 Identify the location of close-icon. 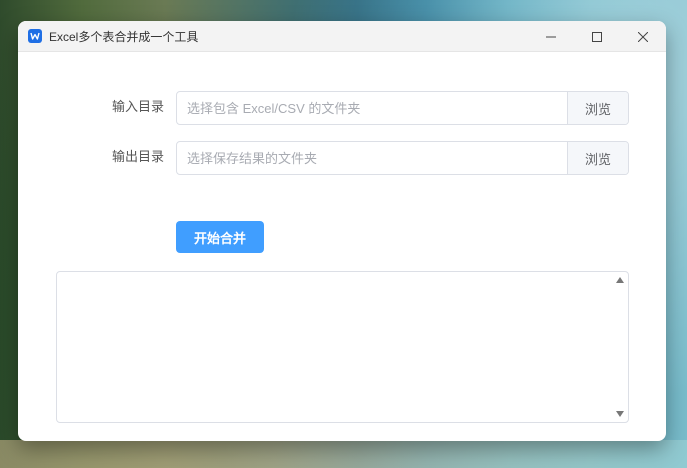
(643, 36).